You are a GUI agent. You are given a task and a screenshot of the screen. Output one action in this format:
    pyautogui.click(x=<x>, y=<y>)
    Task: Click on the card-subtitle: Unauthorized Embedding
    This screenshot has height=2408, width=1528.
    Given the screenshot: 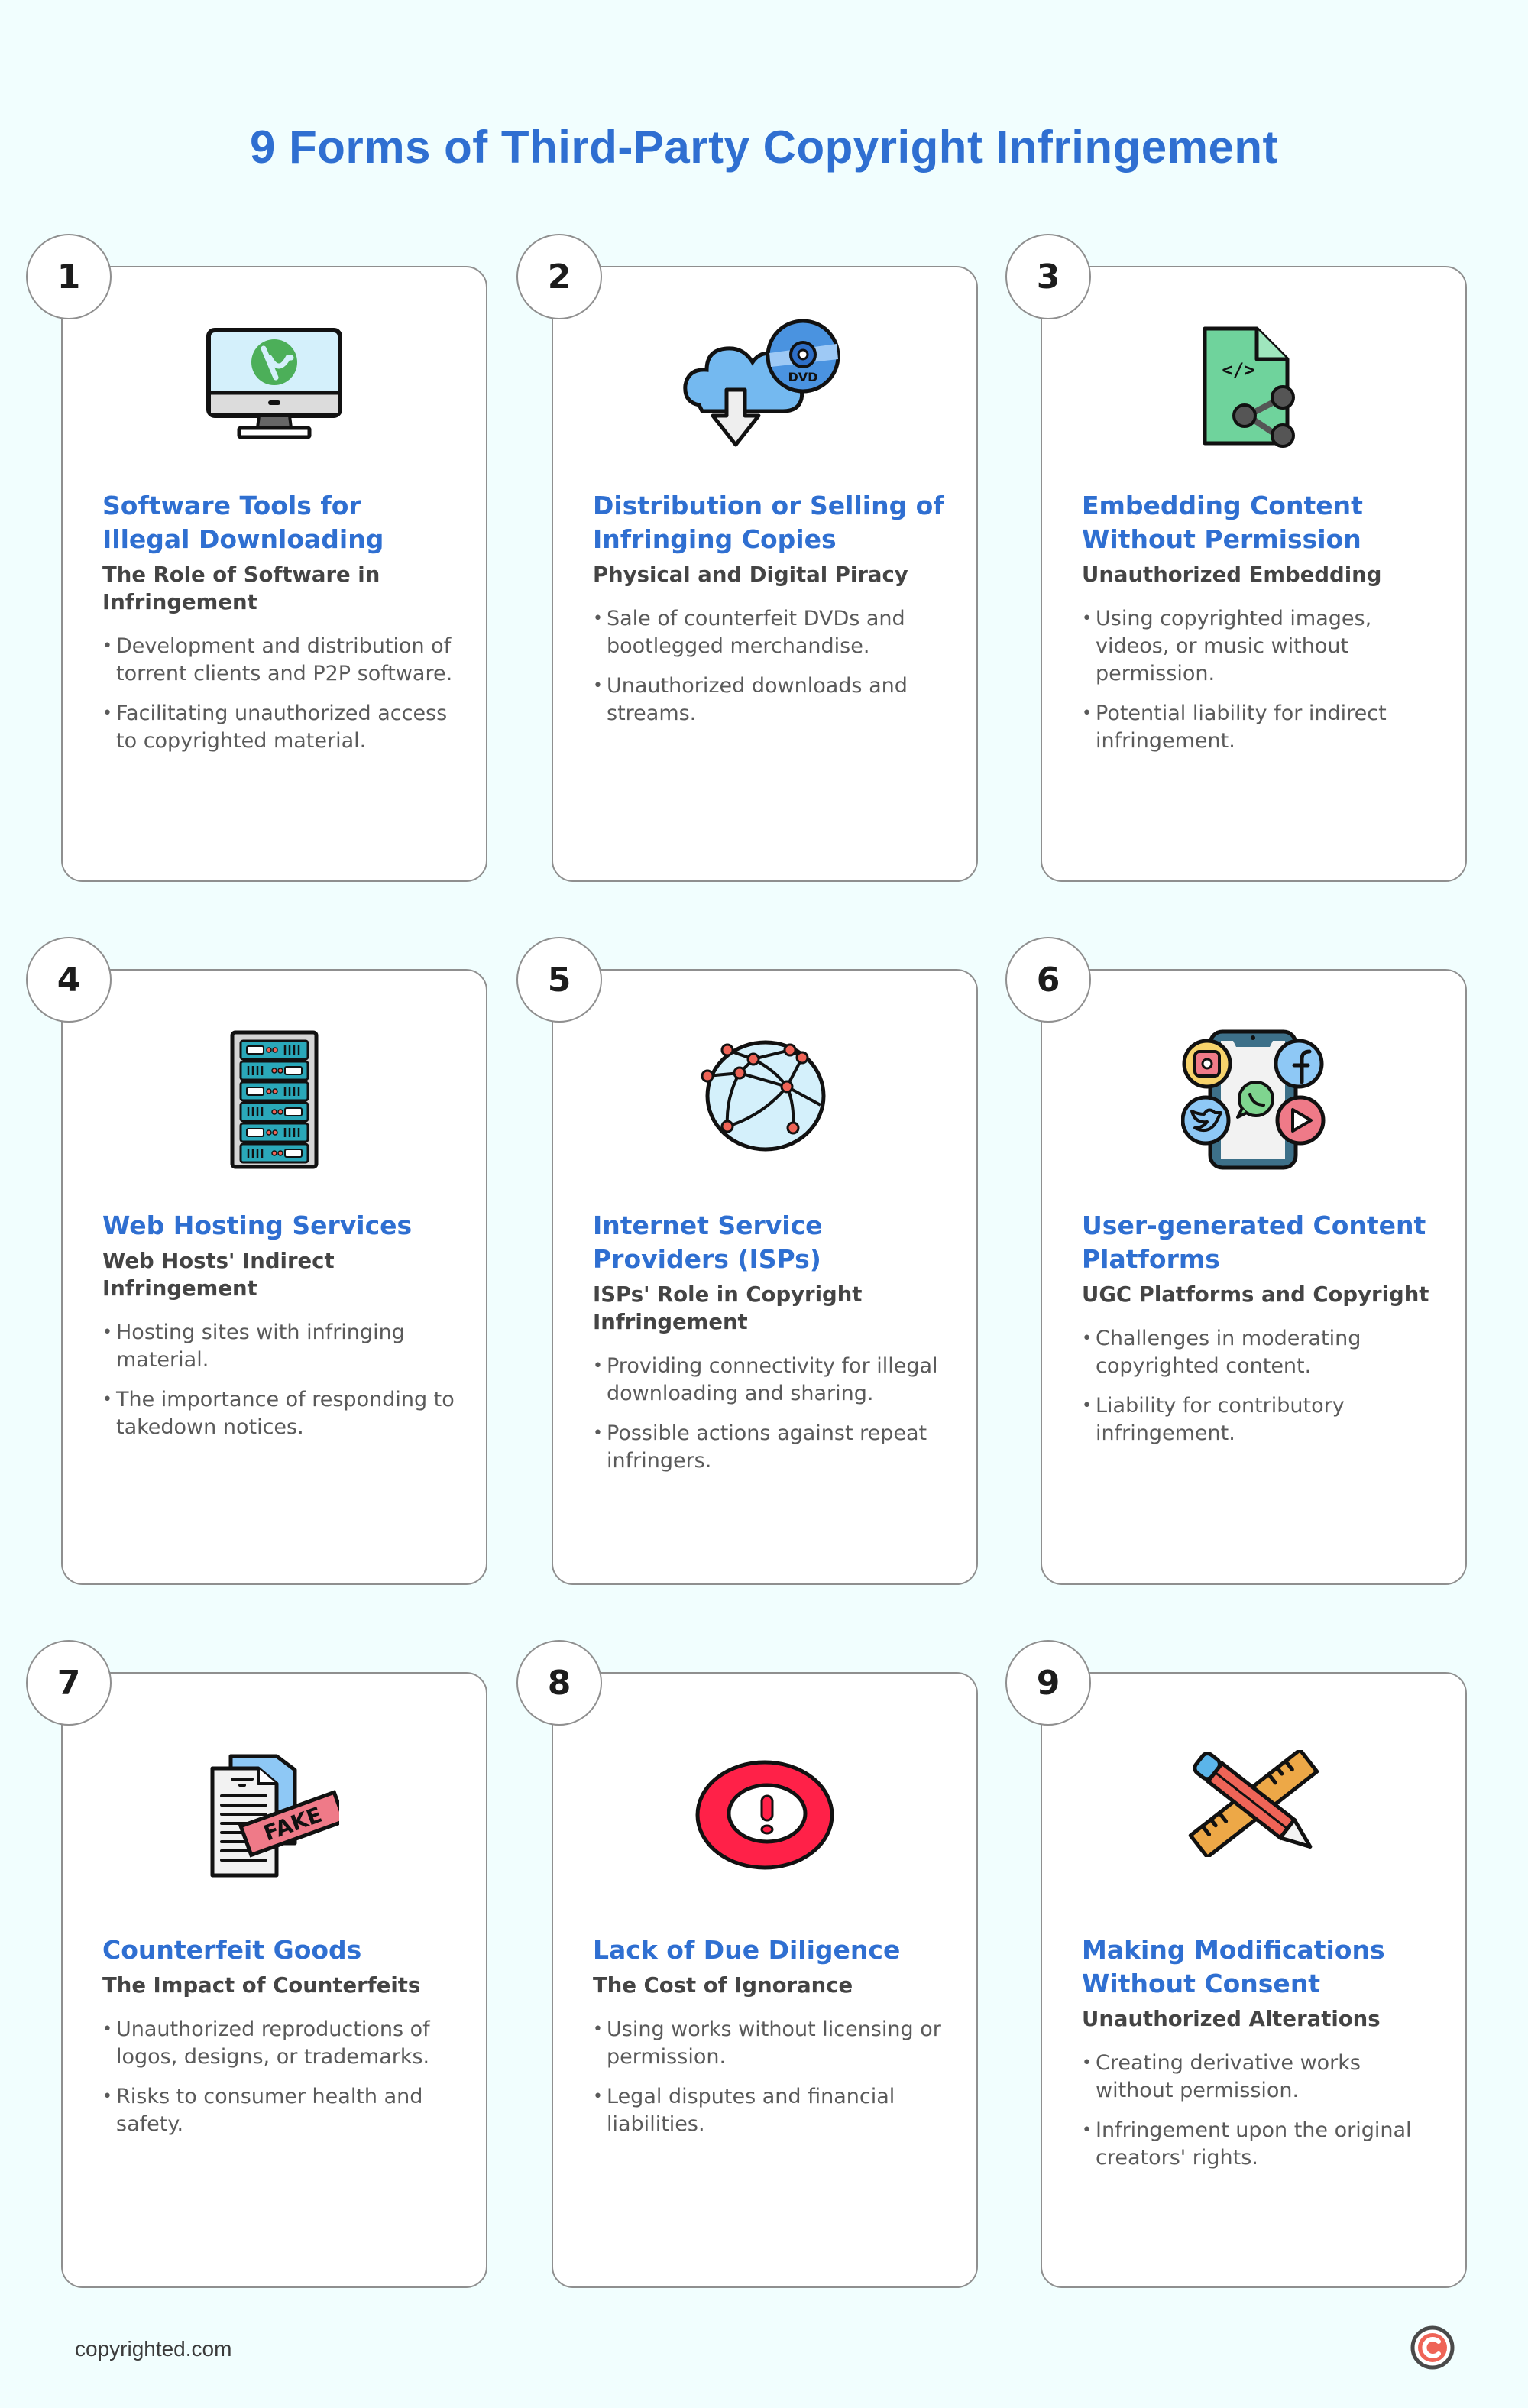 What is the action you would take?
    pyautogui.click(x=1232, y=574)
    